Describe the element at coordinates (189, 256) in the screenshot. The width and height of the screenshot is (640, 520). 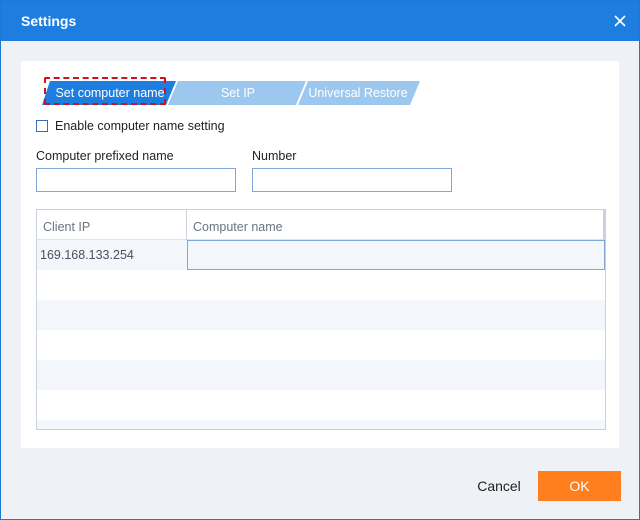
I see `computer-name-cell` at that location.